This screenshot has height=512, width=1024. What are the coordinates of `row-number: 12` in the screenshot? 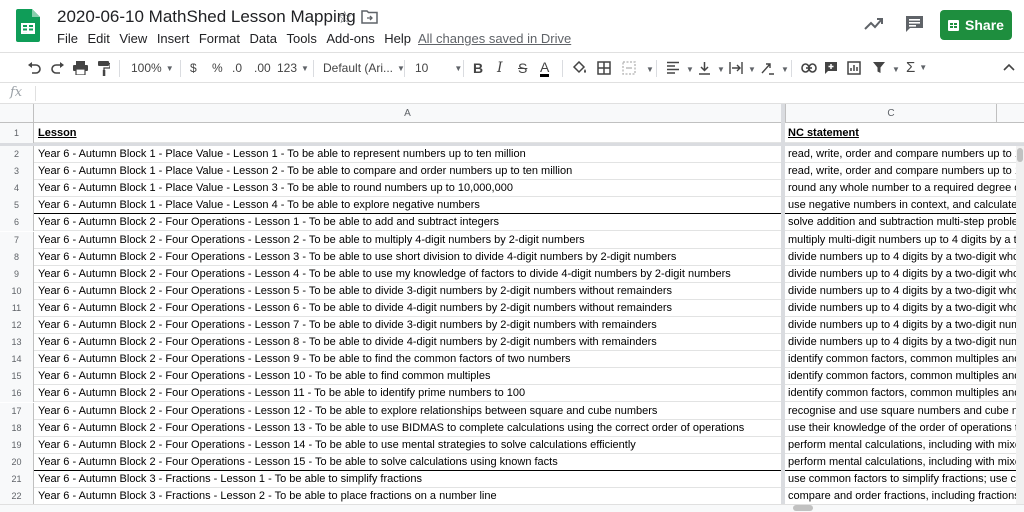 It's located at (17, 325).